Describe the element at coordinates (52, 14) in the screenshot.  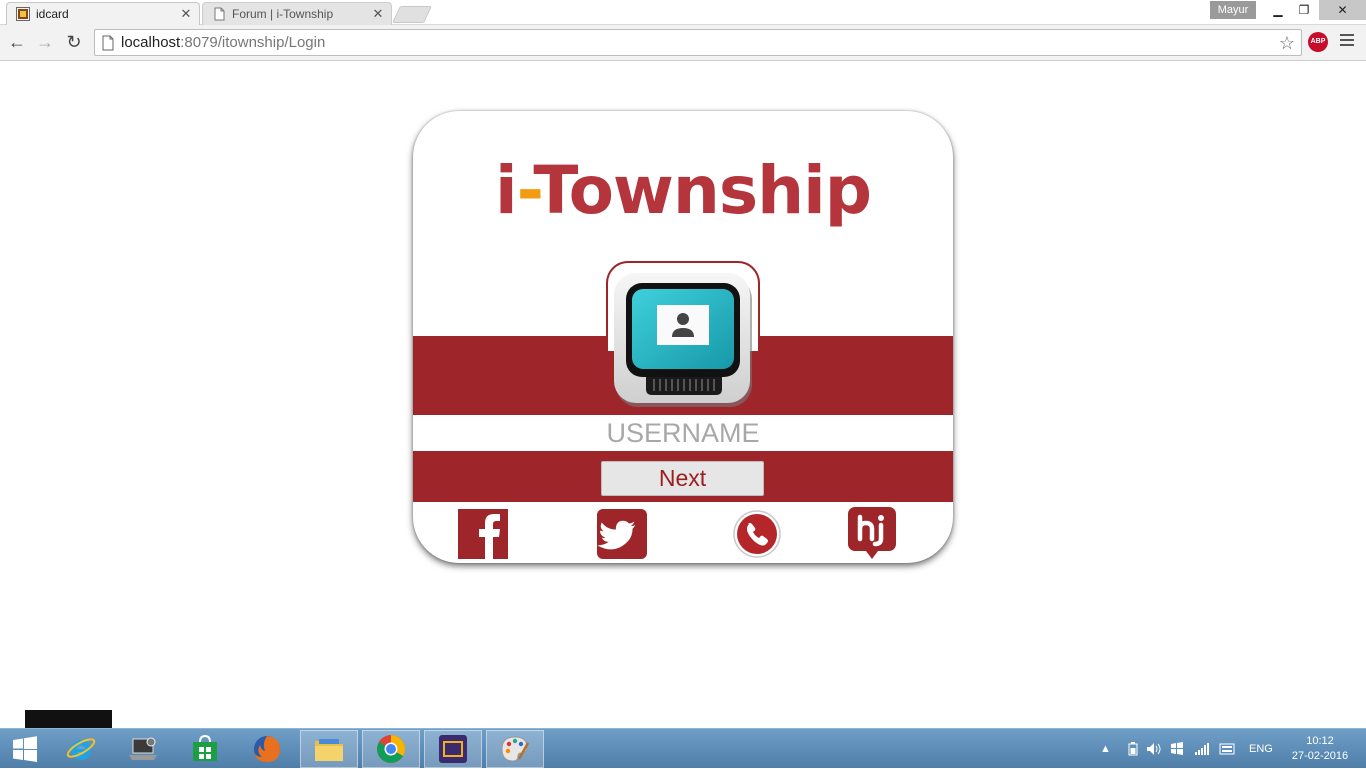
I see `tab-title: idcard` at that location.